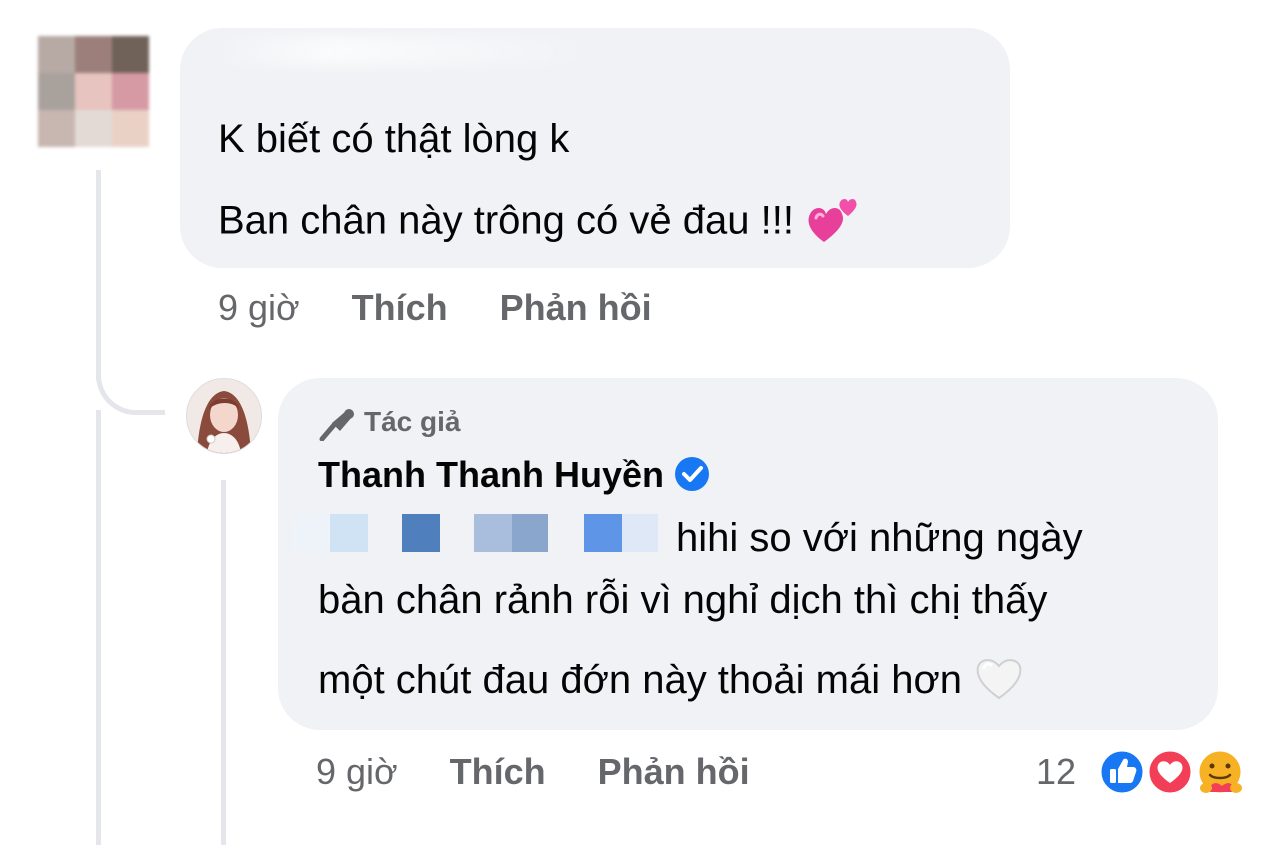 The width and height of the screenshot is (1280, 845). I want to click on thread-line-main-lower, so click(98, 627).